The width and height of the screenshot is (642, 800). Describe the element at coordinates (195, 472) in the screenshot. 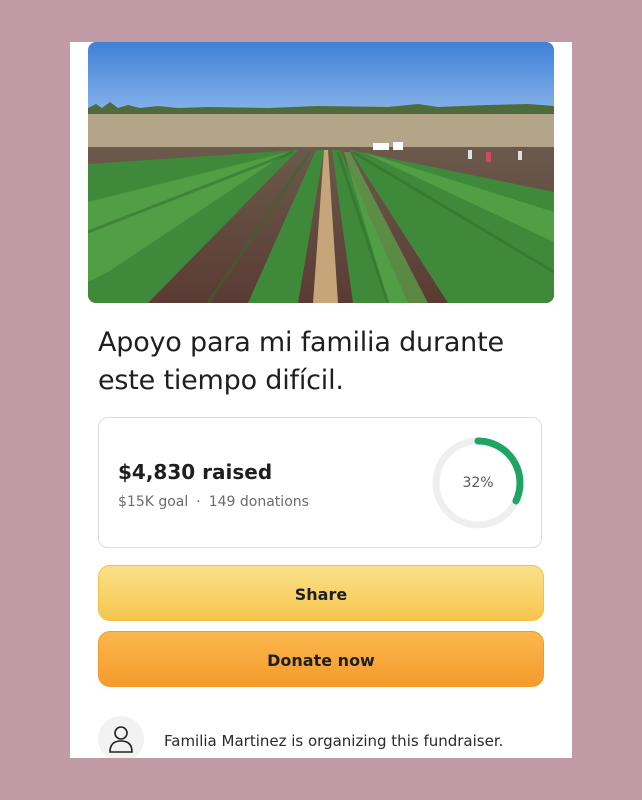

I see `amount-raised: $4,830 raised` at that location.